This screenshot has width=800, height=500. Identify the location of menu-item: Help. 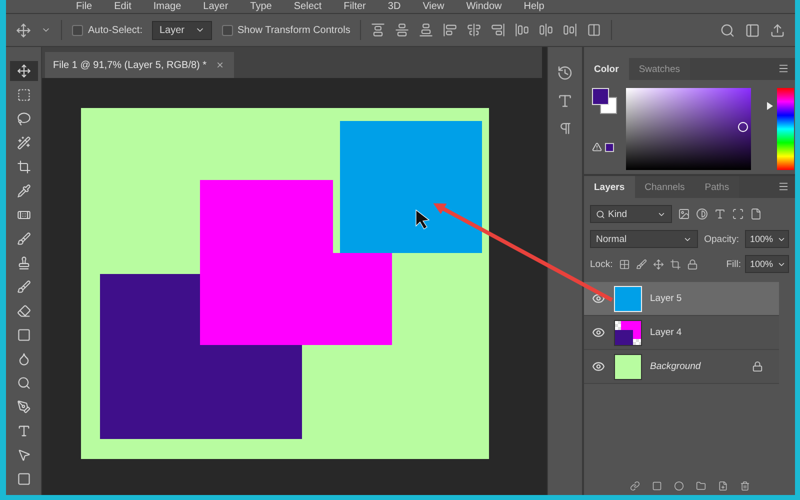
(534, 6).